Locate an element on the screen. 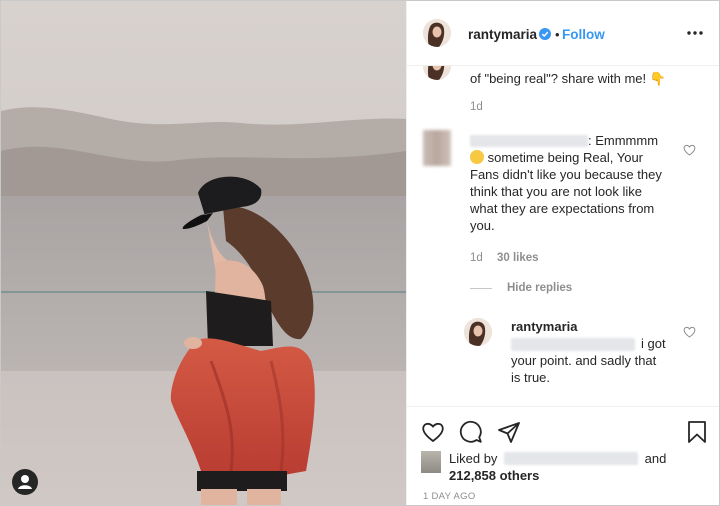 The image size is (720, 506). redacted-mention is located at coordinates (573, 344).